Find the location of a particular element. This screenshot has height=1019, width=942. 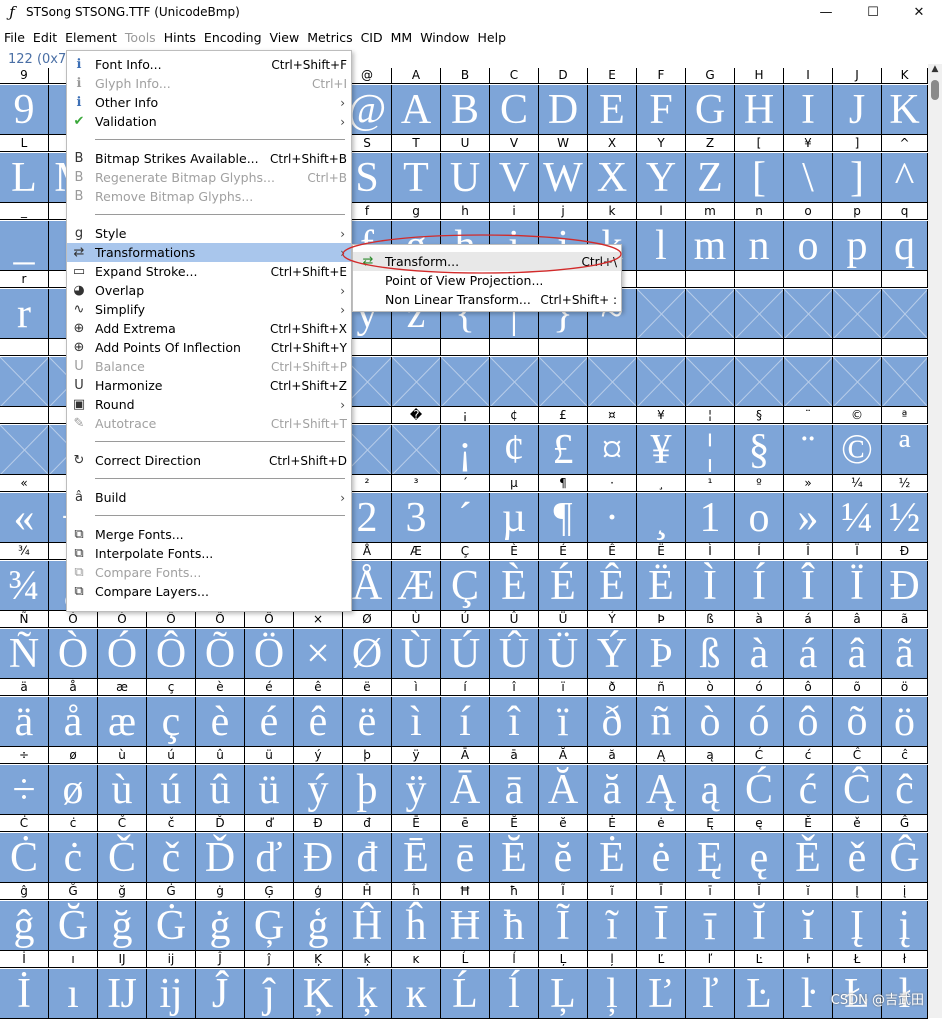

glyph-cell: ê is located at coordinates (318, 722).